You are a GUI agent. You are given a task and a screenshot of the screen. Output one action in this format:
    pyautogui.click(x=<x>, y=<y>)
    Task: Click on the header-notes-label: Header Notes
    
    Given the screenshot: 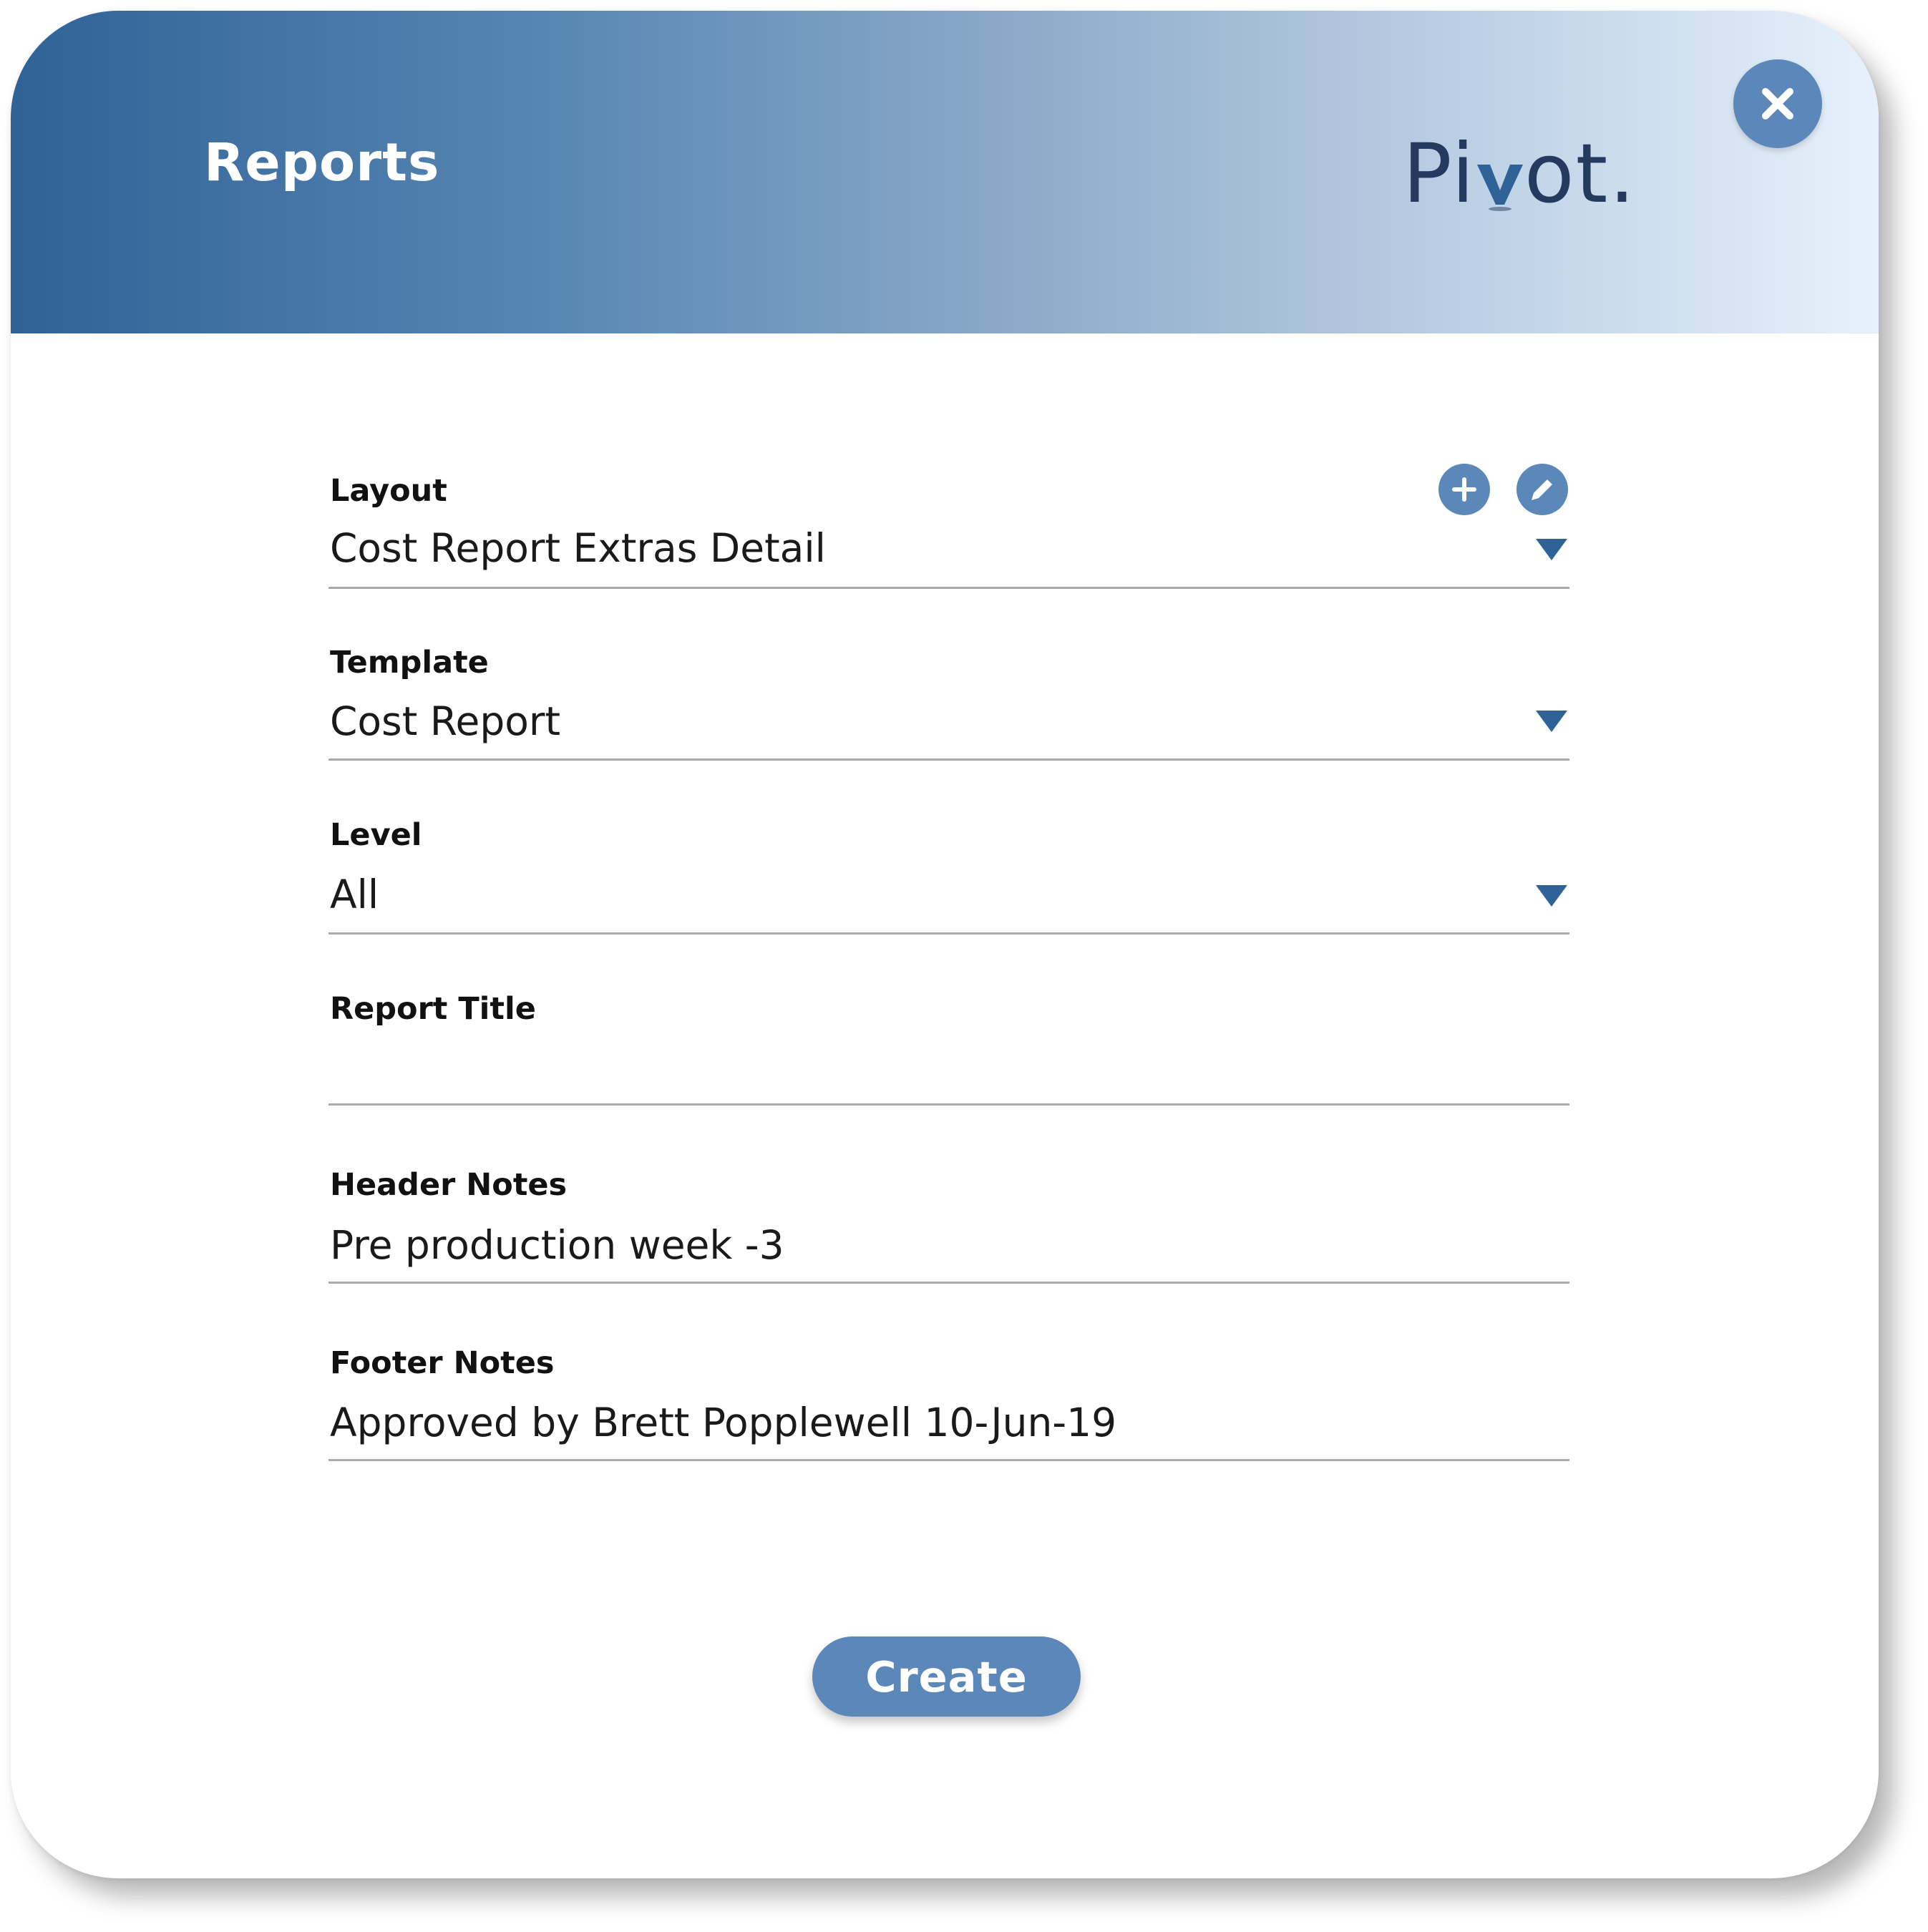 What is the action you would take?
    pyautogui.click(x=449, y=1185)
    